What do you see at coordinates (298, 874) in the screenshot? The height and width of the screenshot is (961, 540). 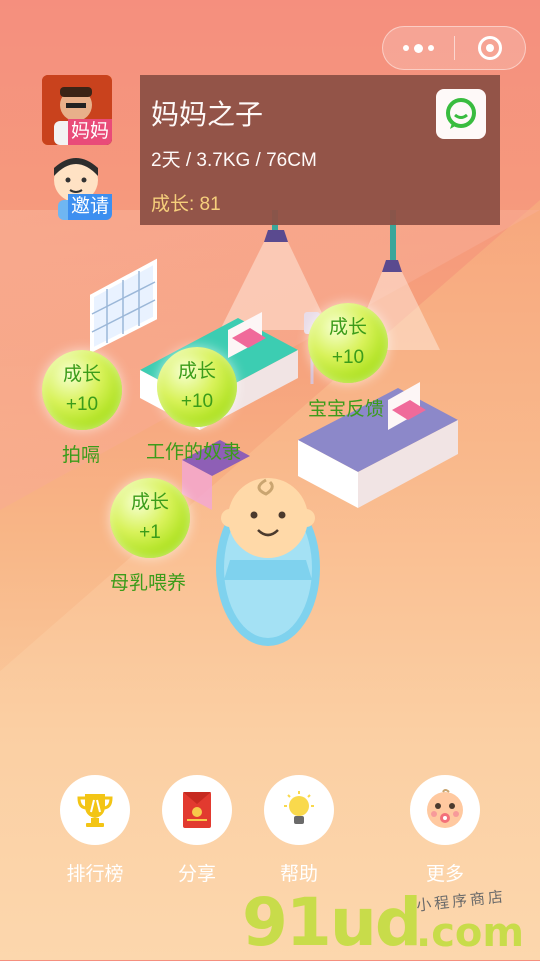 I see `nav-label: 帮助` at bounding box center [298, 874].